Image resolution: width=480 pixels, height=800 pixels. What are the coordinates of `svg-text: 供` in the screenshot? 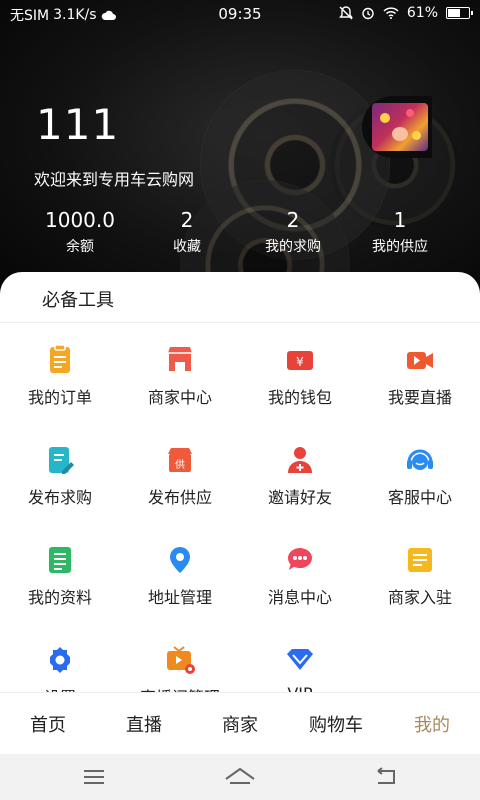 It's located at (180, 464).